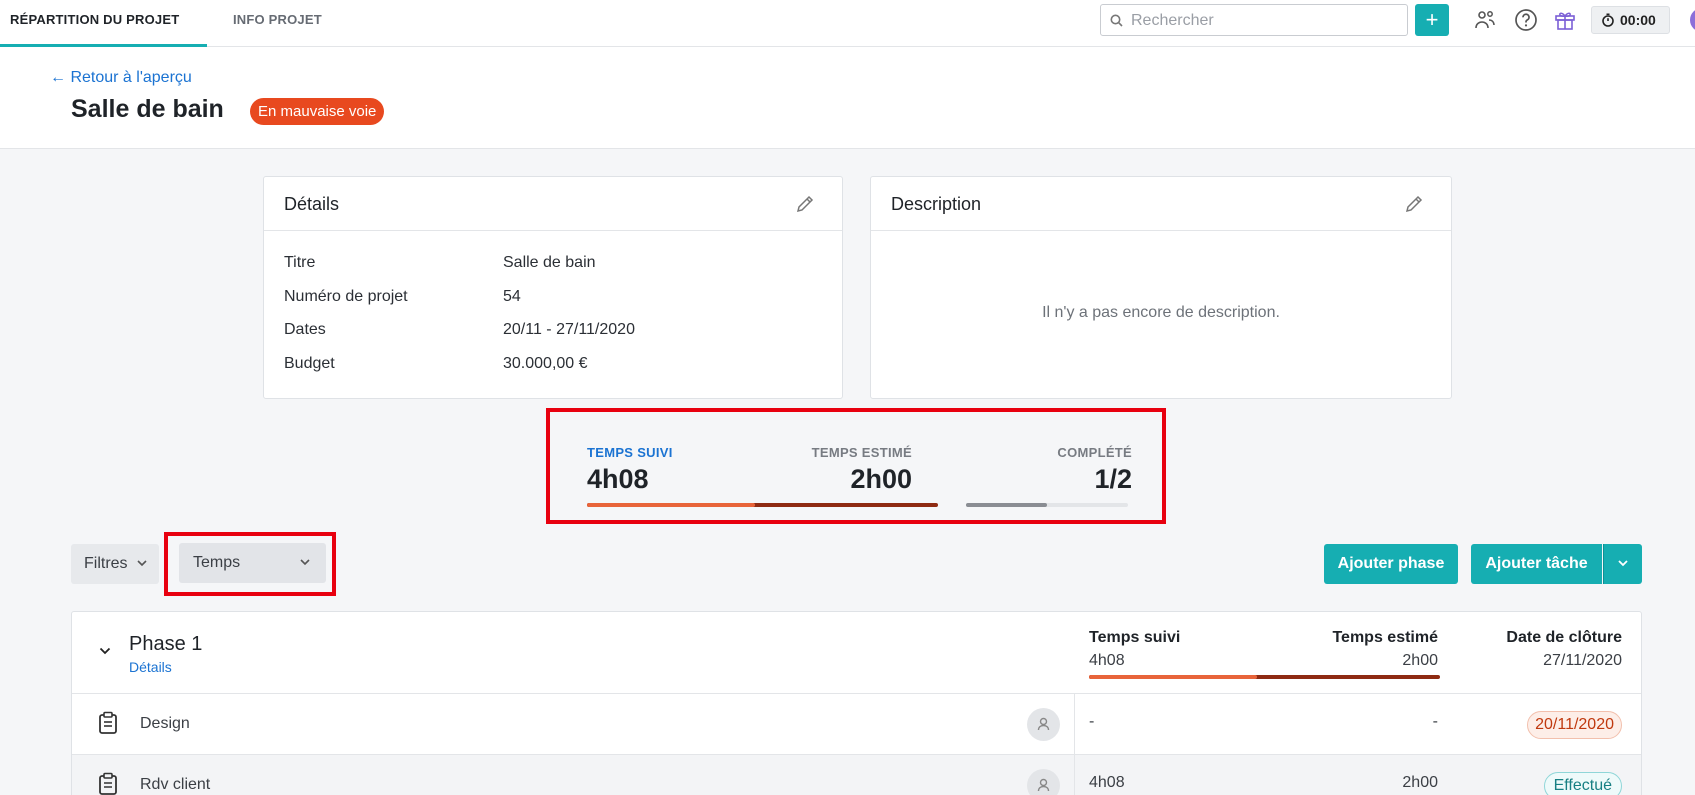 The image size is (1695, 795). Describe the element at coordinates (252, 563) in the screenshot. I see `group-by-select: Temps` at that location.